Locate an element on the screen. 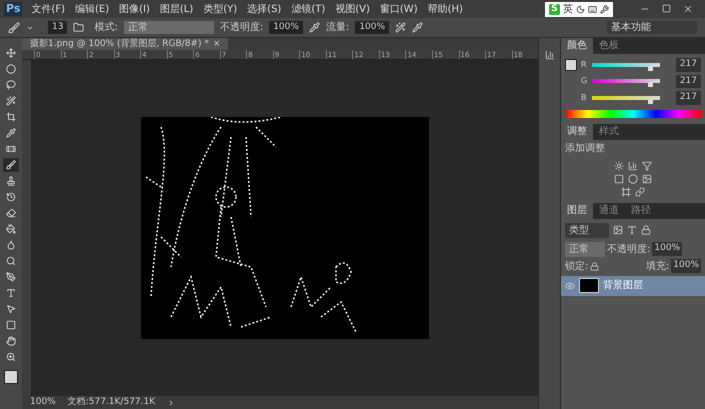 The width and height of the screenshot is (705, 409). zoom-level: 100% is located at coordinates (43, 402).